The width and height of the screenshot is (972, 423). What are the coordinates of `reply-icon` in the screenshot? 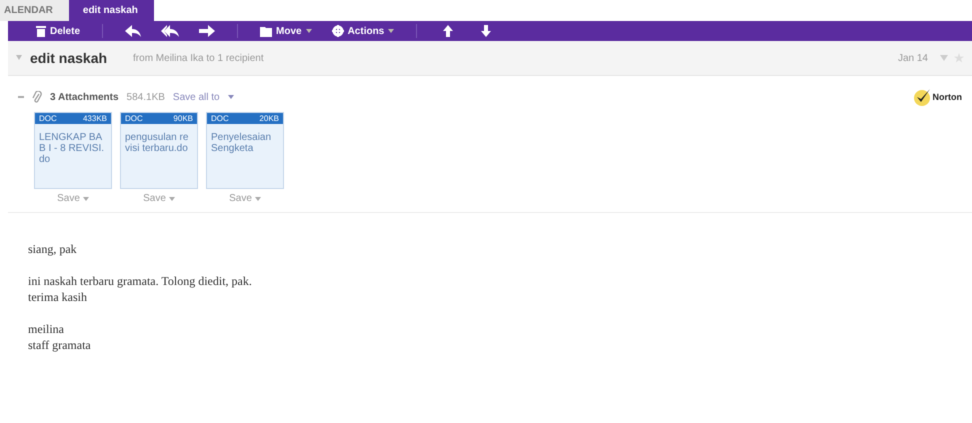 It's located at (133, 31).